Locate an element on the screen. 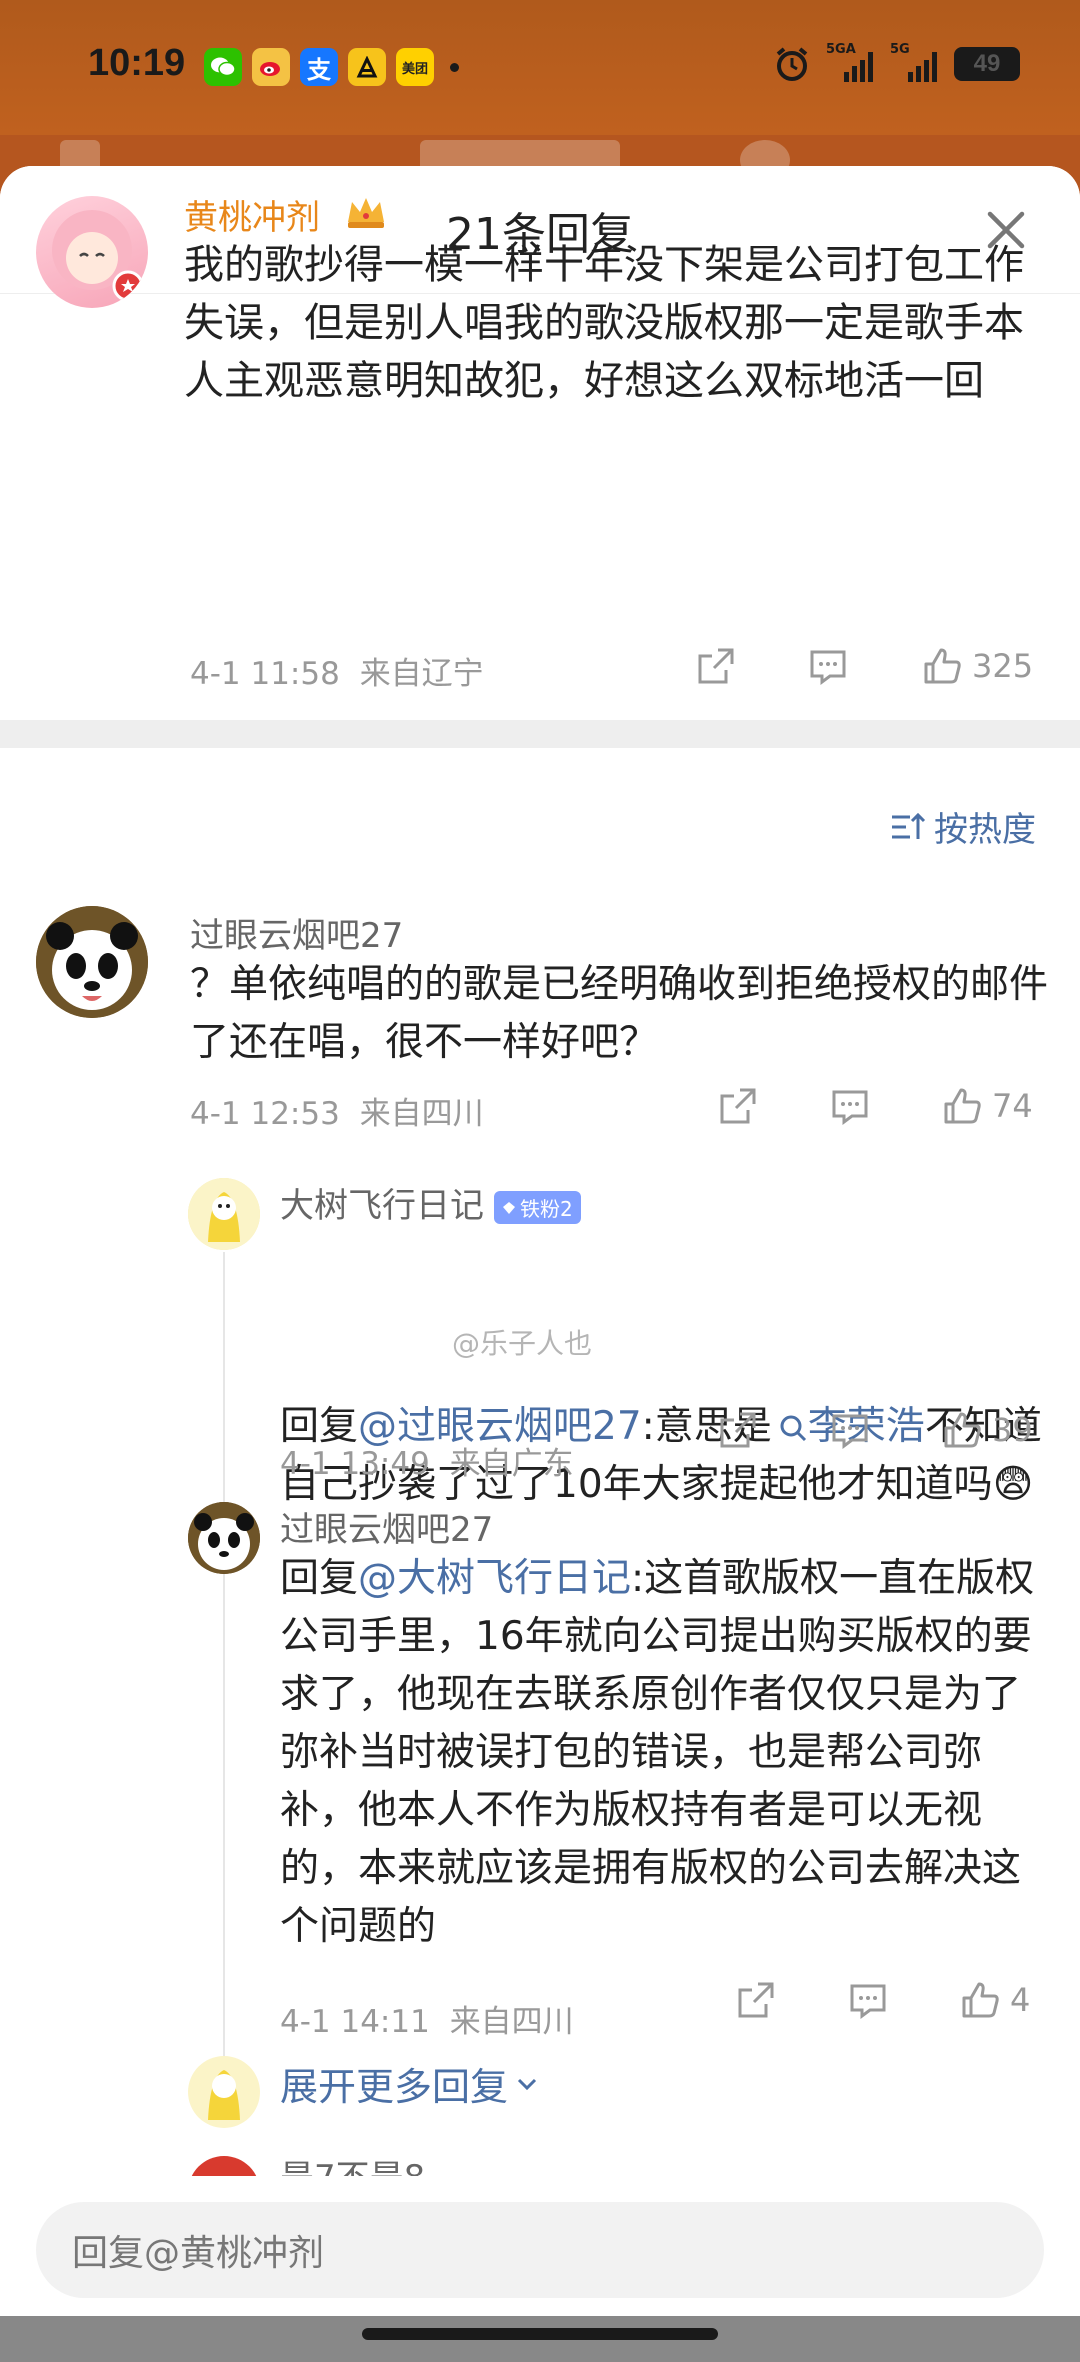 Image resolution: width=1080 pixels, height=2362 pixels. fan-badge: 铁粉2 is located at coordinates (537, 1207).